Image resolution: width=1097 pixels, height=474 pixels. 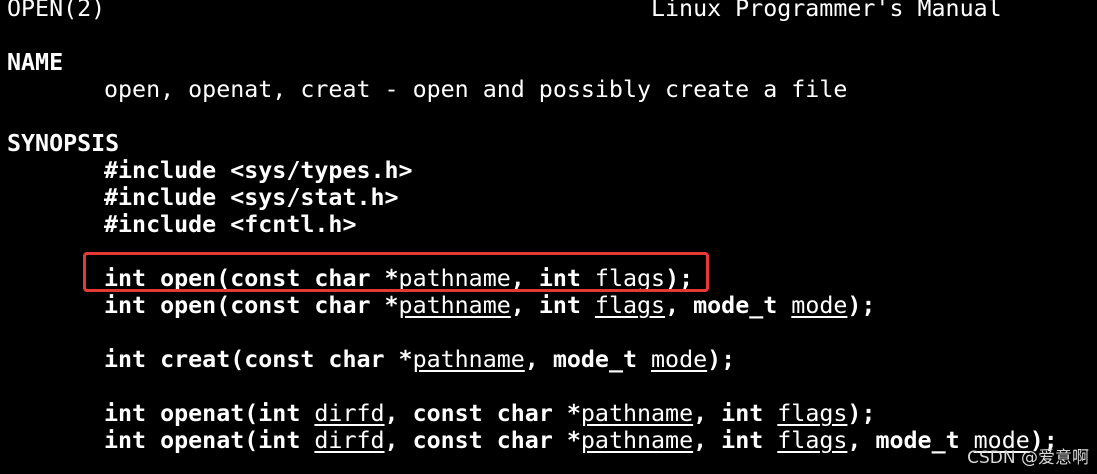 What do you see at coordinates (251, 305) in the screenshot?
I see `signature-head: int open(const char *` at bounding box center [251, 305].